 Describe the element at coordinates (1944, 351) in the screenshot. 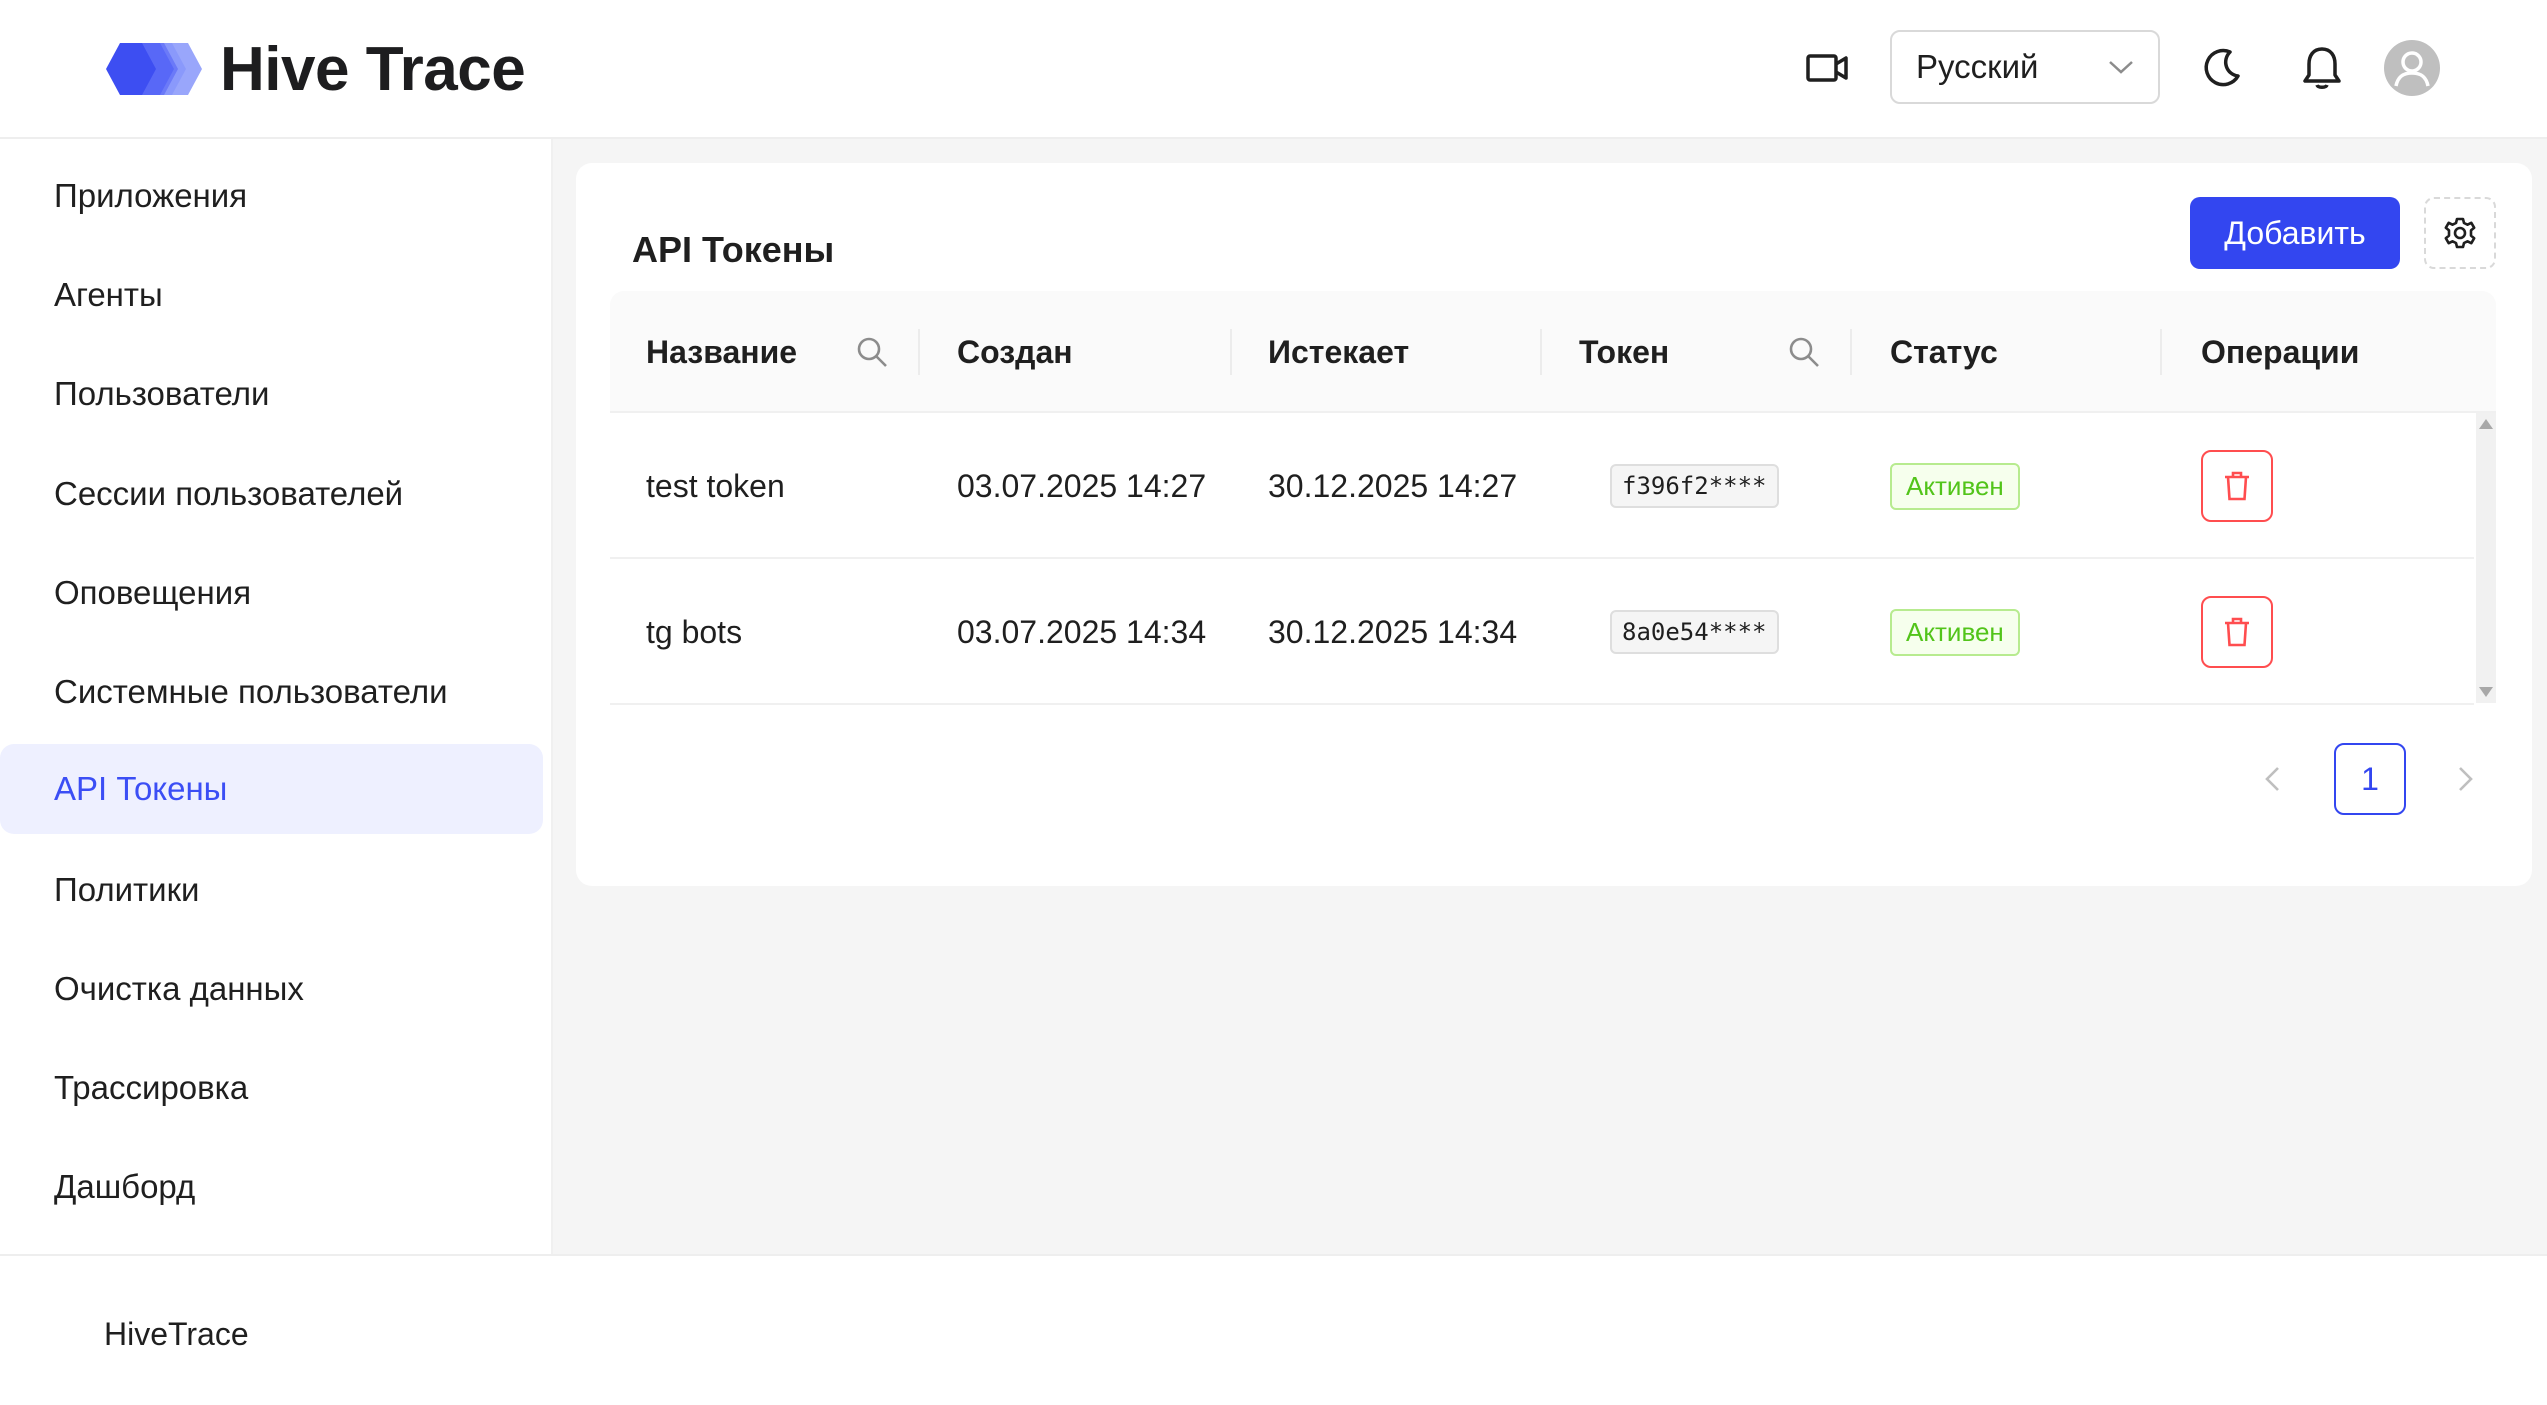

I see `column-header-status: Статус` at that location.